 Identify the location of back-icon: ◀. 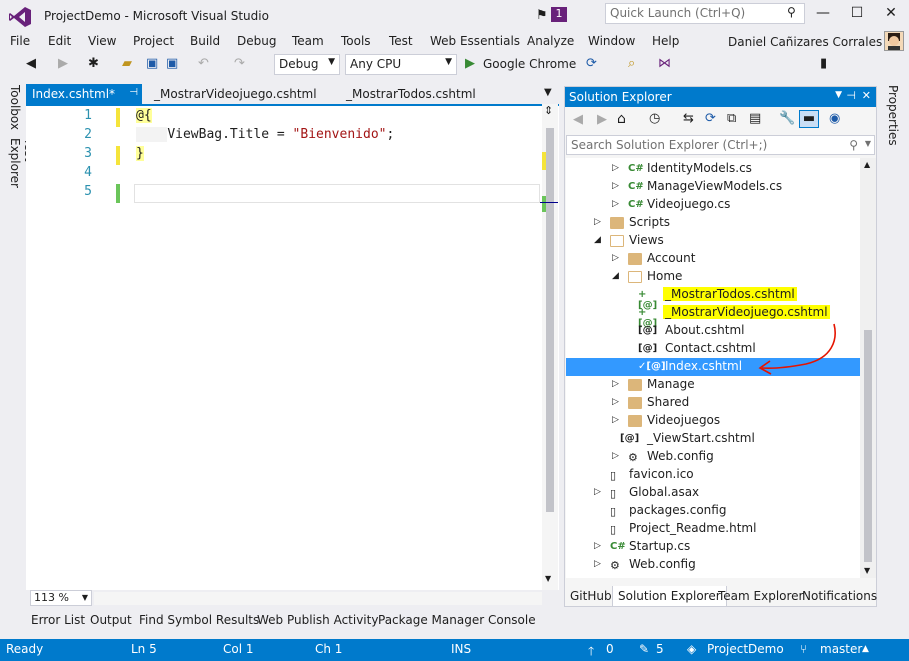
(578, 119).